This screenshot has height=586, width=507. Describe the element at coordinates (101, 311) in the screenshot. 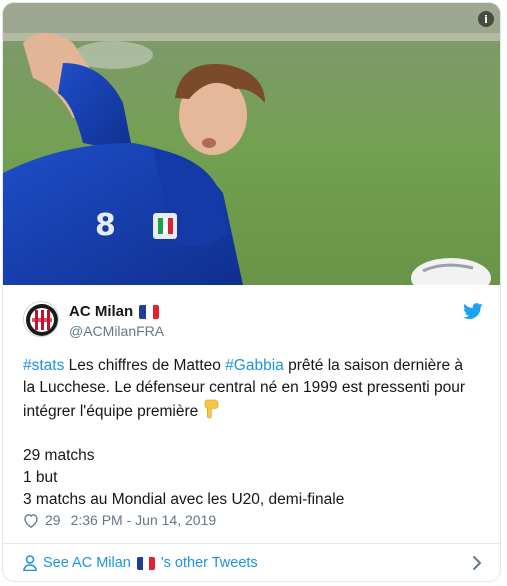

I see `author-name: AC Milan` at that location.